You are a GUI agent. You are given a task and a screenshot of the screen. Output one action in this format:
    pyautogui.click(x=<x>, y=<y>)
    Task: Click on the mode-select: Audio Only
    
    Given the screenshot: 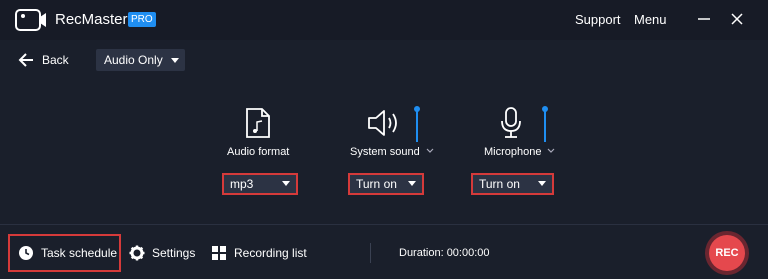 What is the action you would take?
    pyautogui.click(x=140, y=60)
    